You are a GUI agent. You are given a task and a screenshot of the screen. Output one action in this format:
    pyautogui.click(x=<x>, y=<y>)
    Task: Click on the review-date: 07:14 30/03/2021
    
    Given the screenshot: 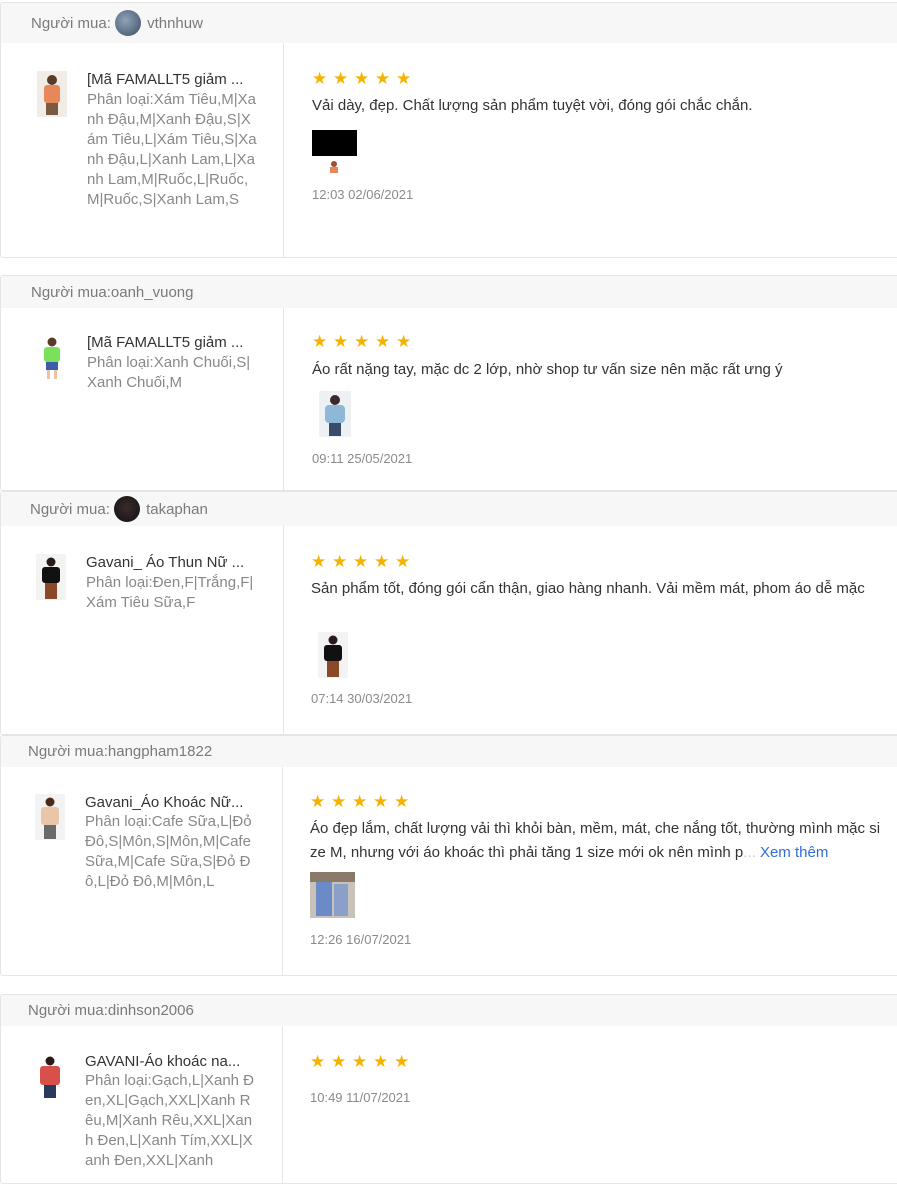 What is the action you would take?
    pyautogui.click(x=362, y=698)
    